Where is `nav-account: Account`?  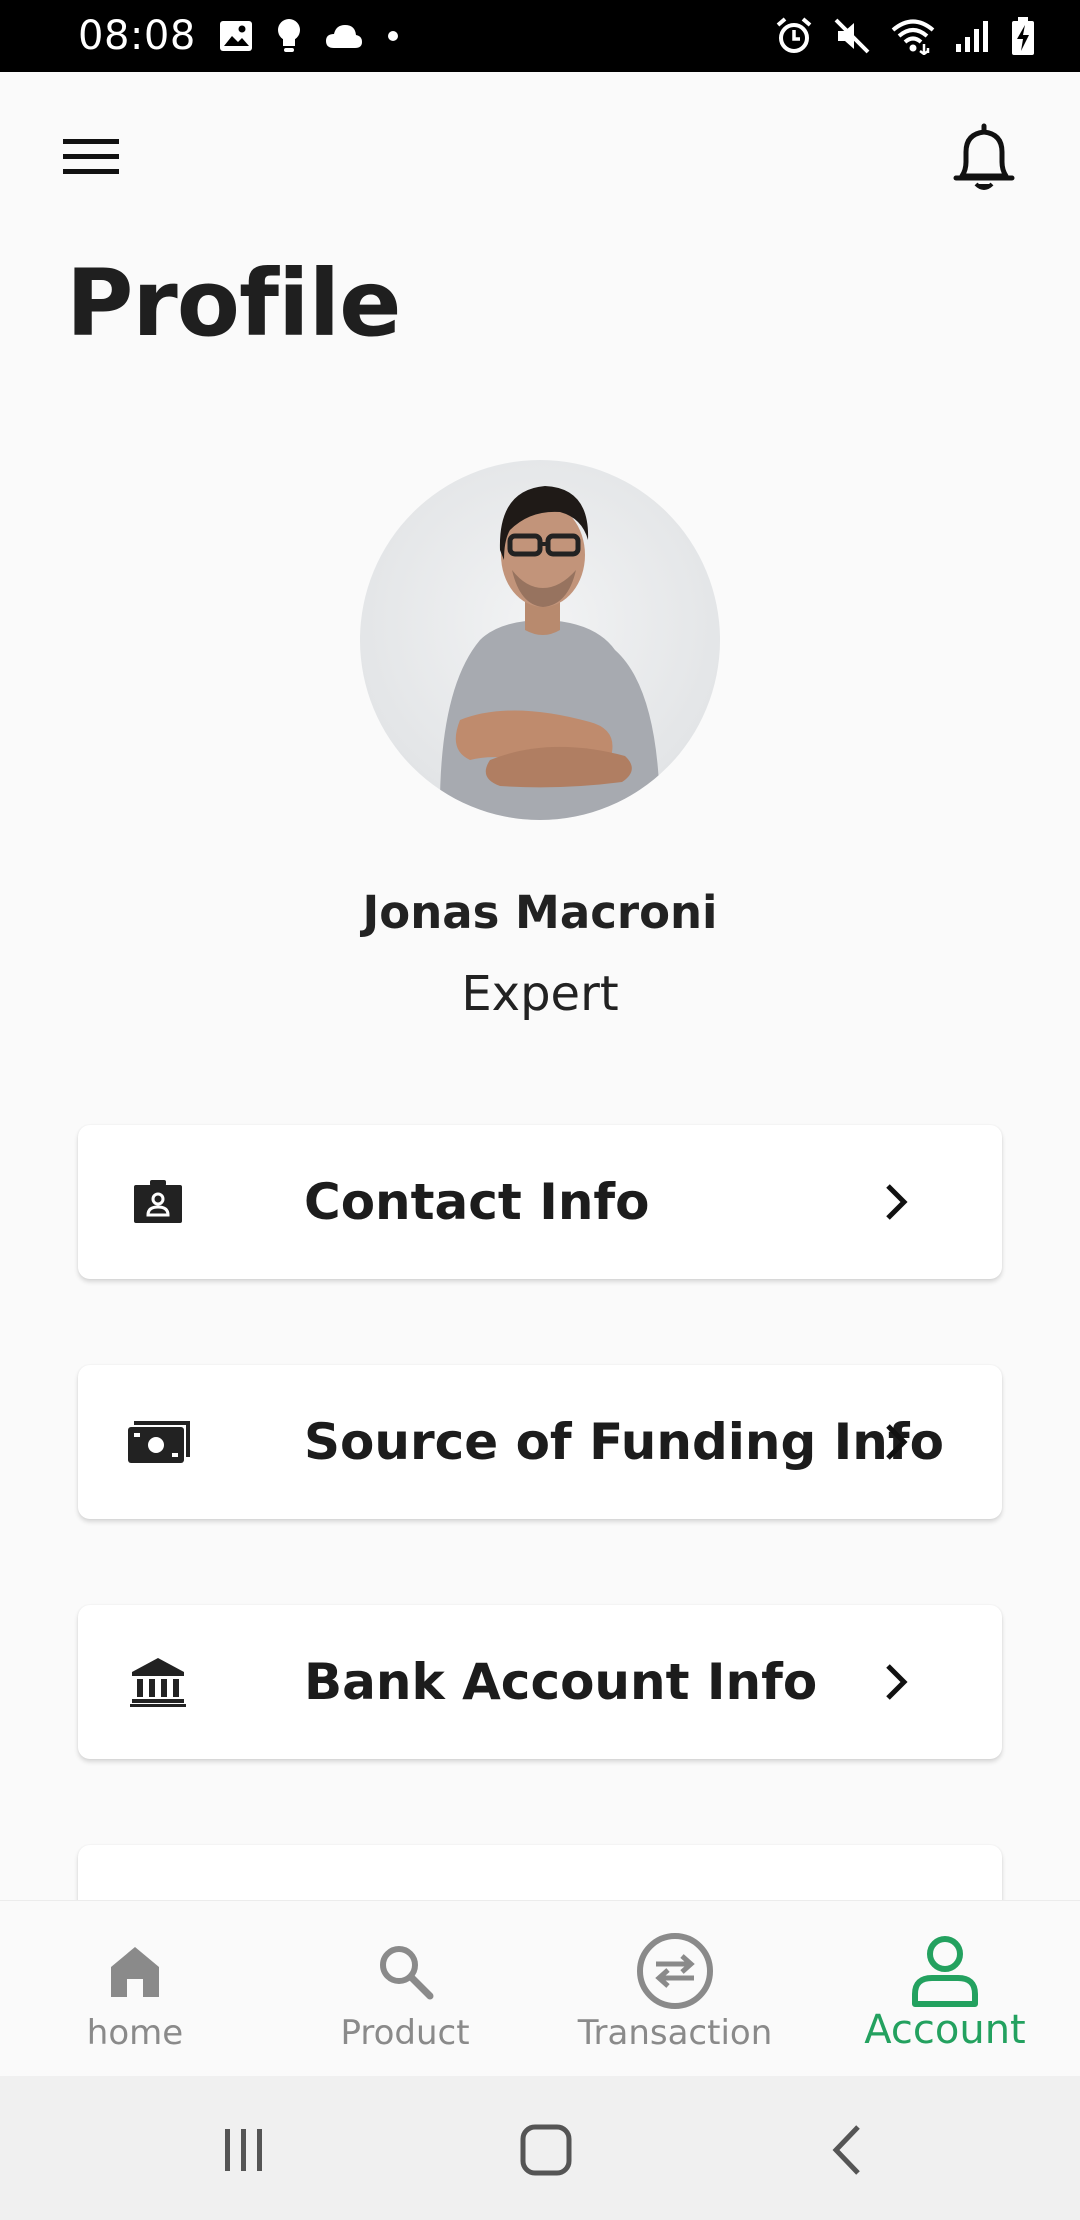 nav-account: Account is located at coordinates (945, 1989).